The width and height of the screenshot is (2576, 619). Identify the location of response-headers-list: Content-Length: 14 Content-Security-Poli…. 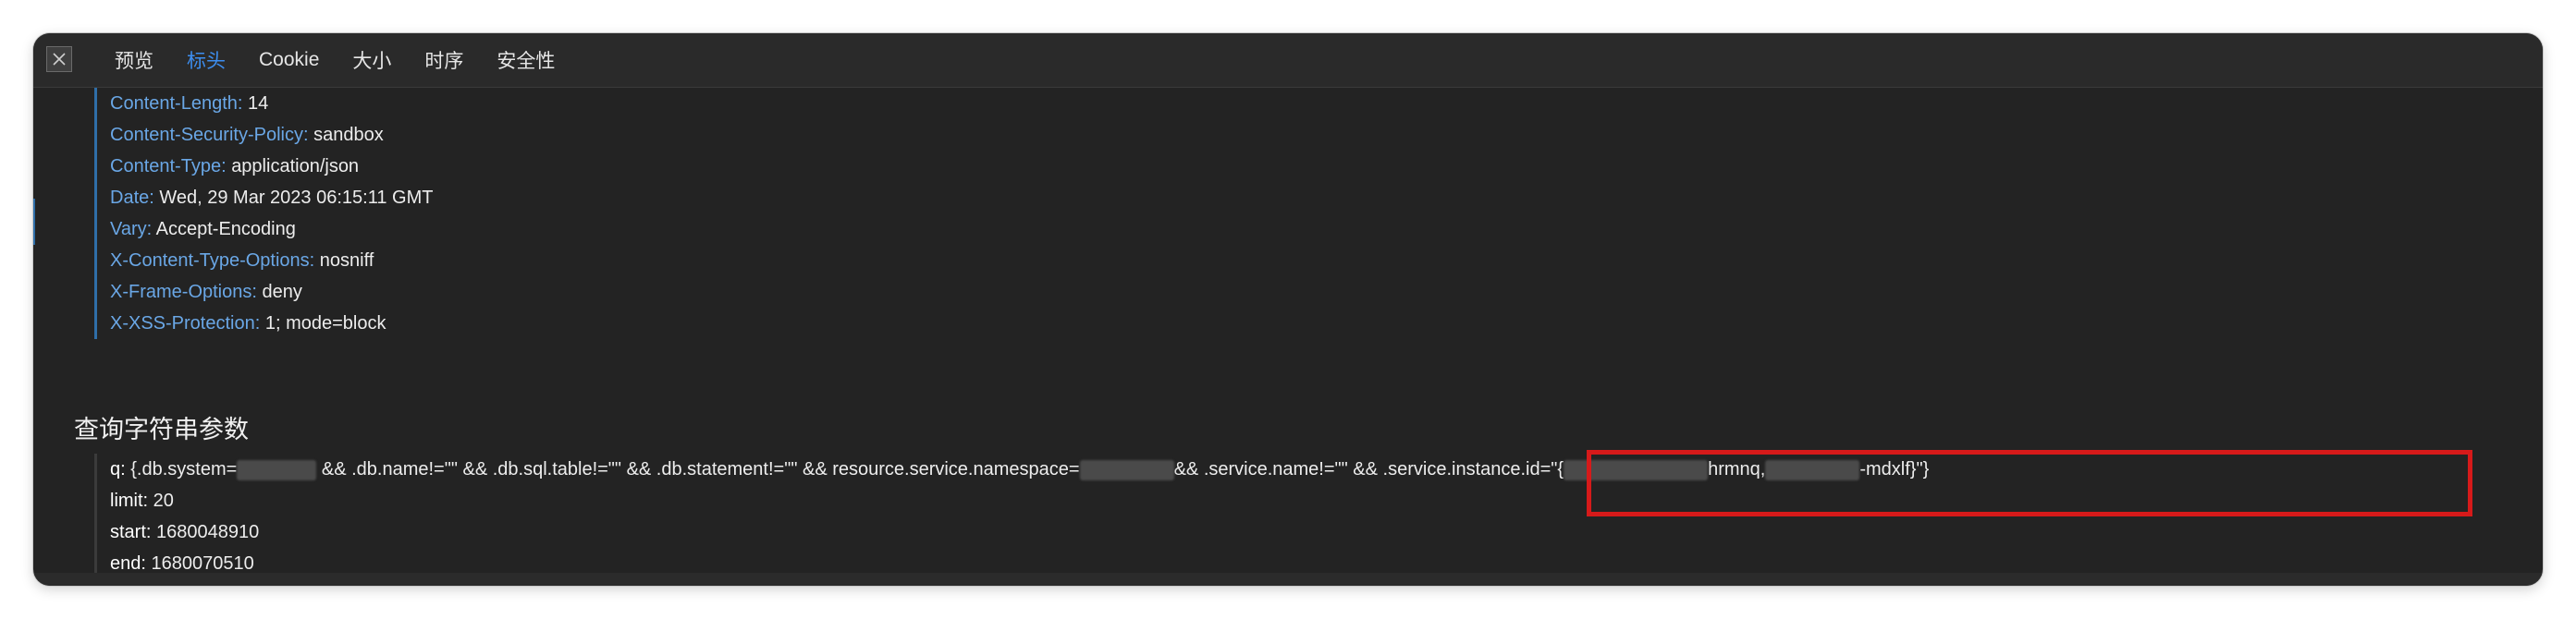
(263, 213).